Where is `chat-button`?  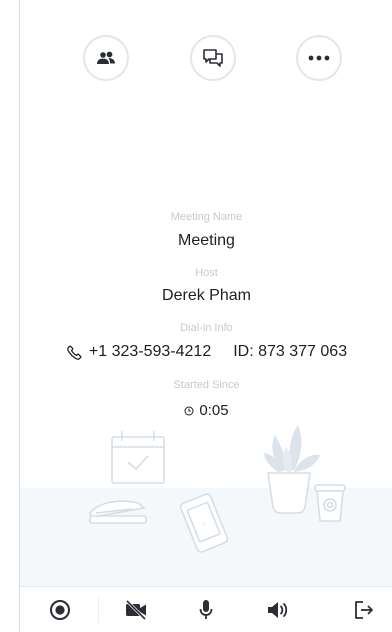 chat-button is located at coordinates (213, 58).